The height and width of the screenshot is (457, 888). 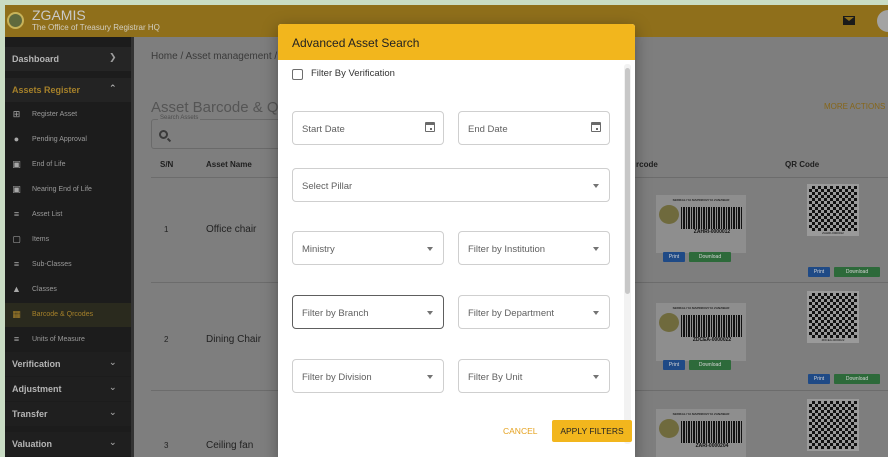 I want to click on sidebar-item-units-of-measure: ≡ Units of Measure, so click(x=68, y=340).